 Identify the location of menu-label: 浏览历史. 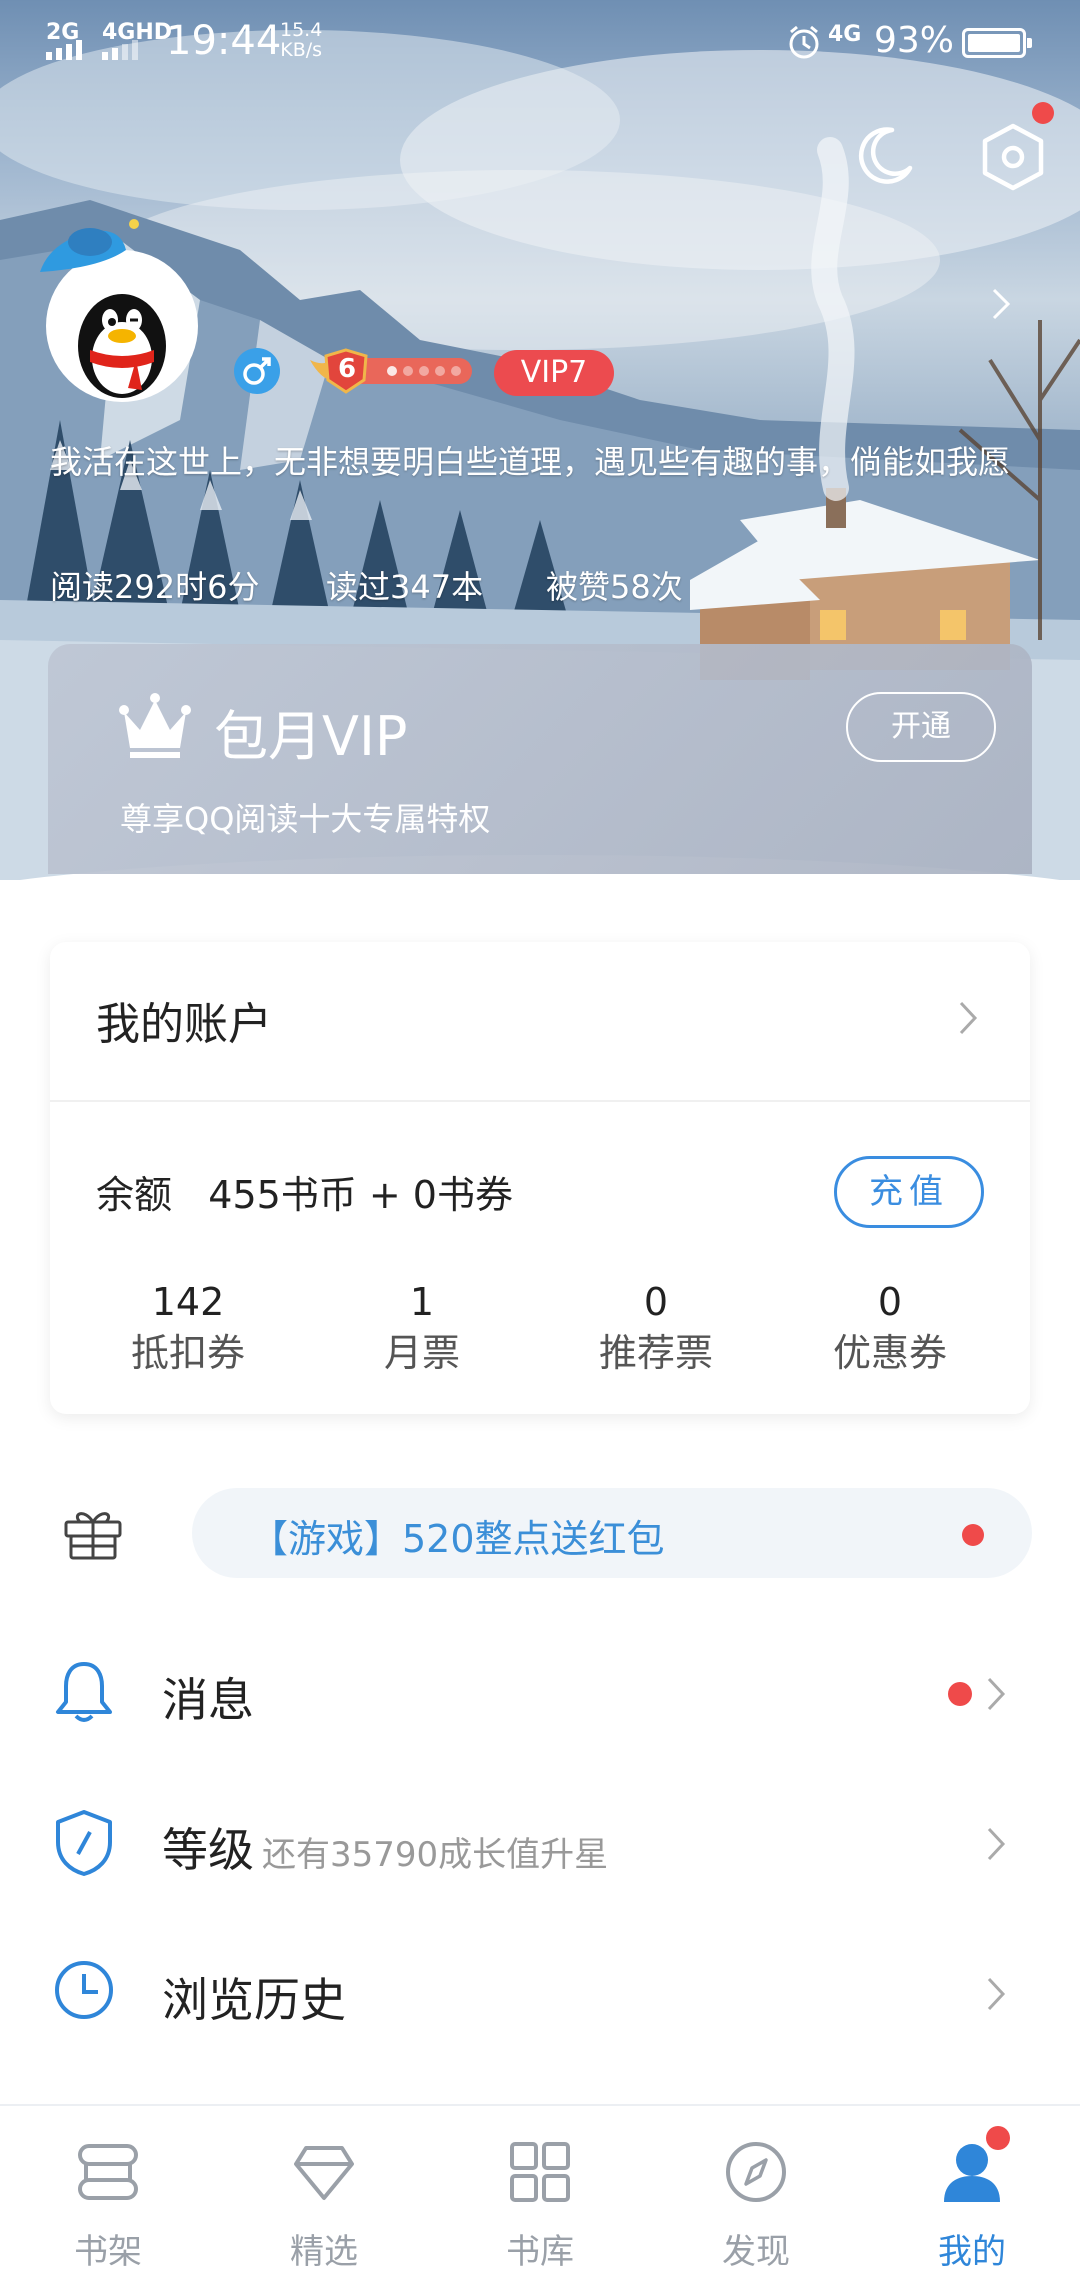
(254, 1997).